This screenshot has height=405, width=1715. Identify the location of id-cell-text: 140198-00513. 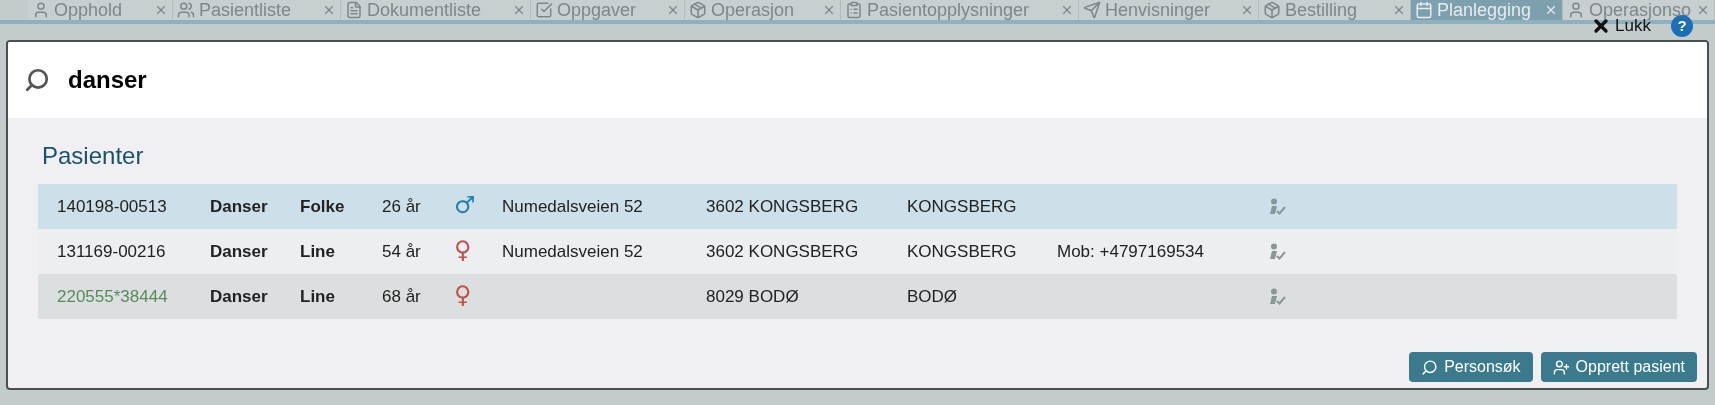
(112, 206).